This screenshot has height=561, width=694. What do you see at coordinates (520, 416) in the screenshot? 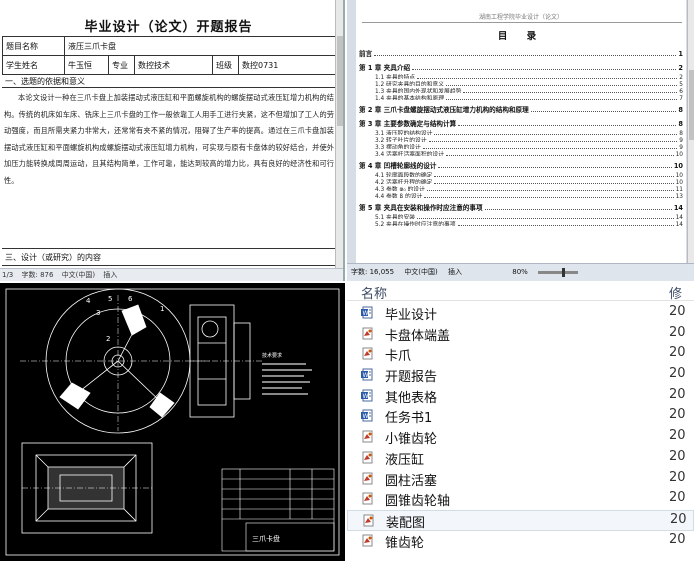
I see `file-list-item: W 任务书1 20` at bounding box center [520, 416].